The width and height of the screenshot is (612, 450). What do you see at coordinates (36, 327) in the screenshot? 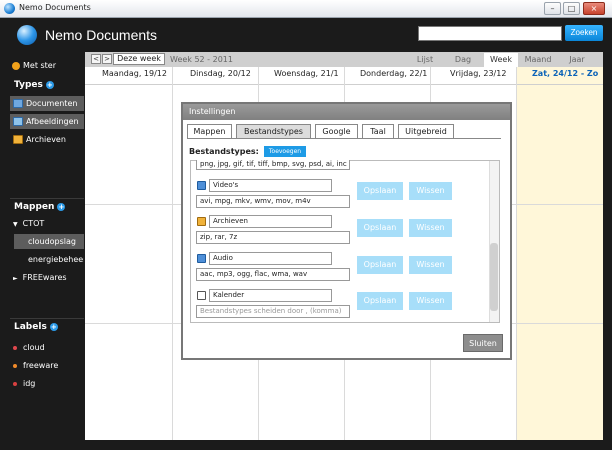
I see `labels-heading: Labels +` at bounding box center [36, 327].